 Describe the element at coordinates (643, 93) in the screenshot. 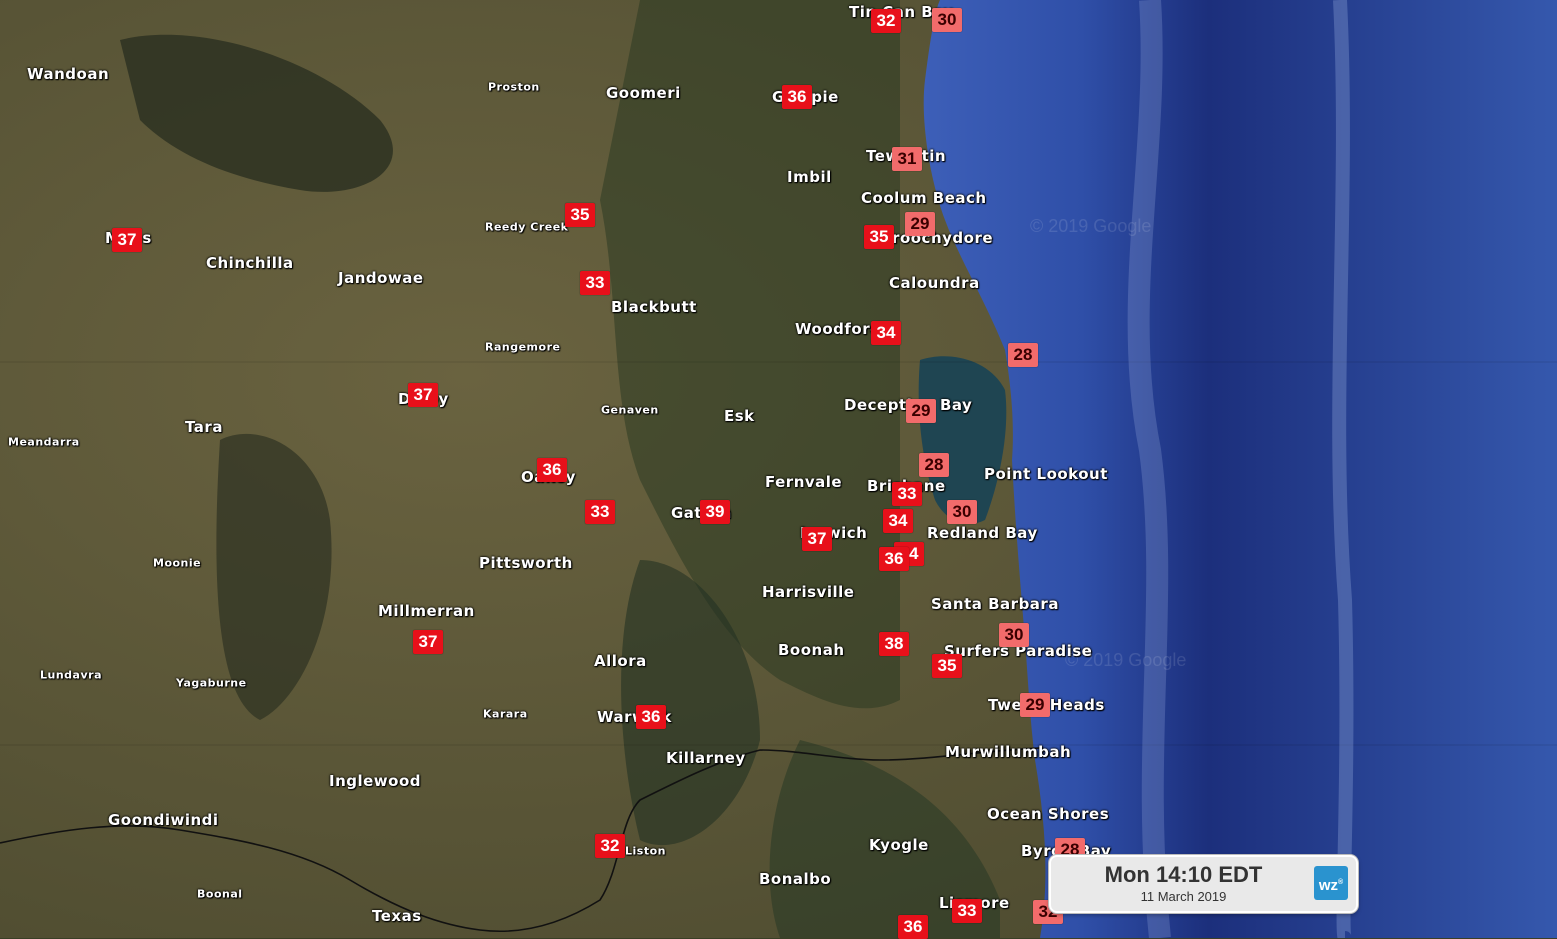

I see `place-label: Goomeri` at that location.